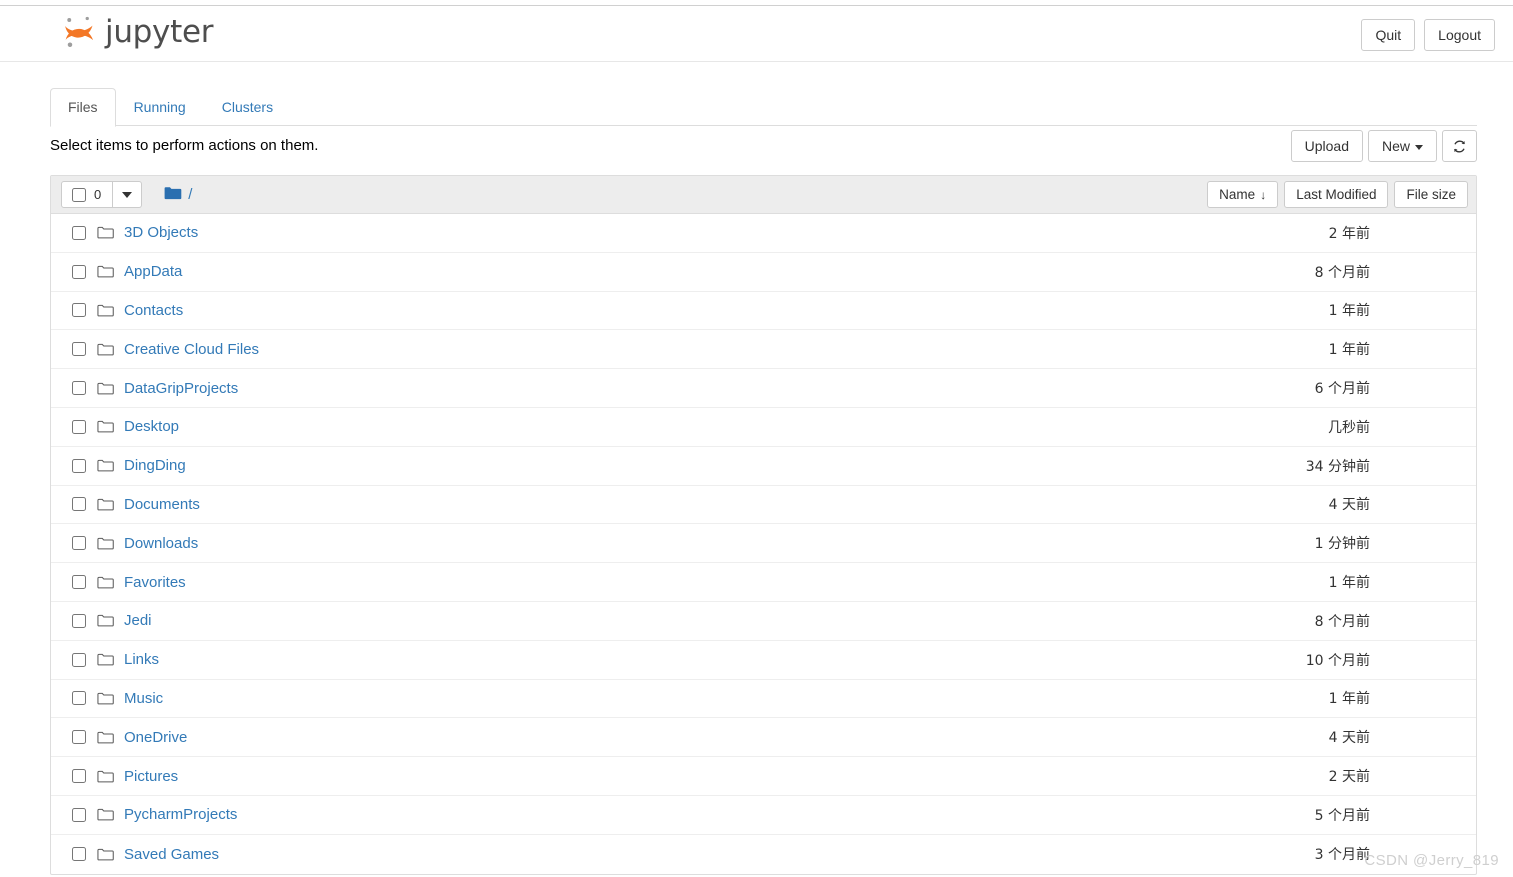 The image size is (1513, 877). Describe the element at coordinates (756, 34) in the screenshot. I see `site-header: jupyter Quit Logout` at that location.